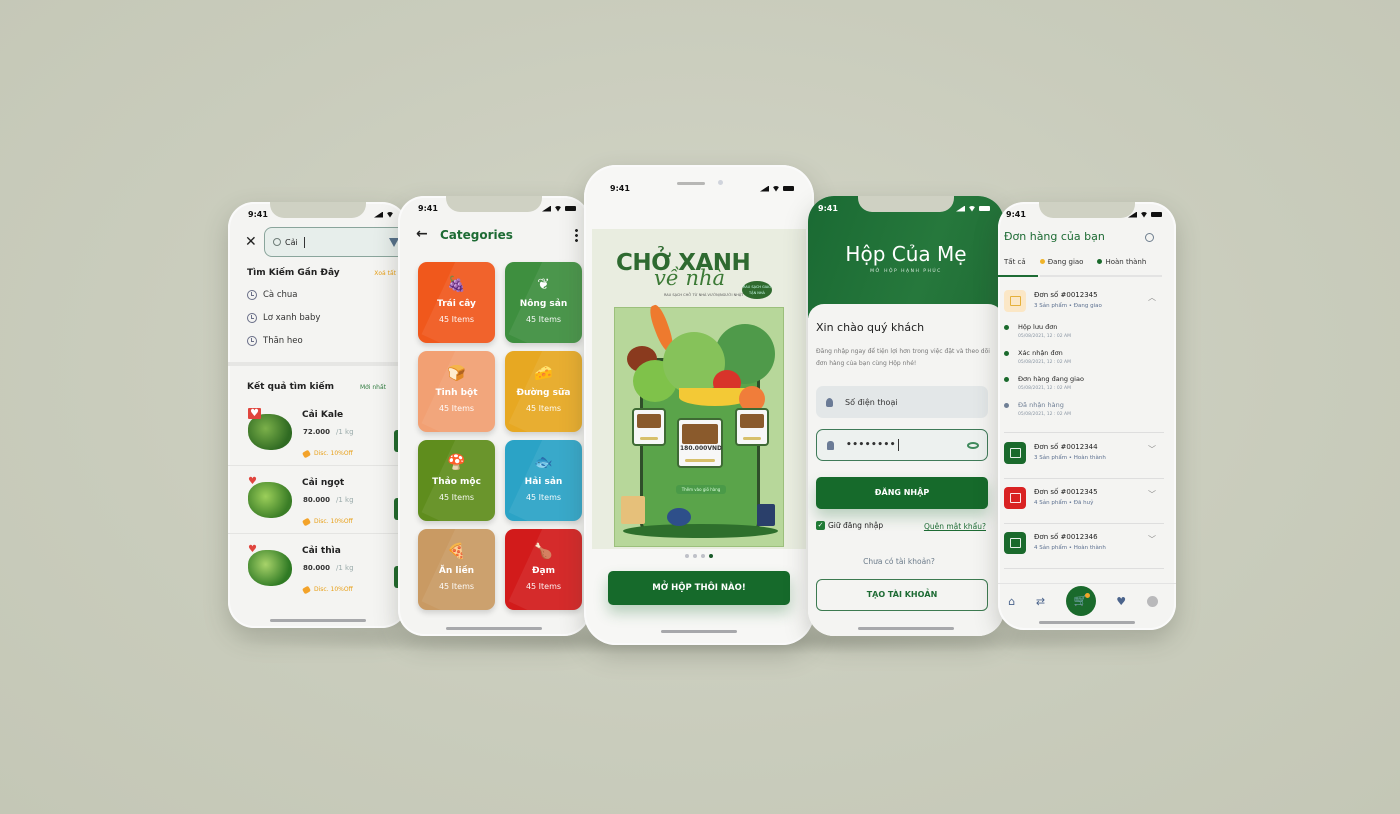 Image resolution: width=1400 pixels, height=814 pixels. I want to click on tab-completed: Hoàn thành, so click(1121, 262).